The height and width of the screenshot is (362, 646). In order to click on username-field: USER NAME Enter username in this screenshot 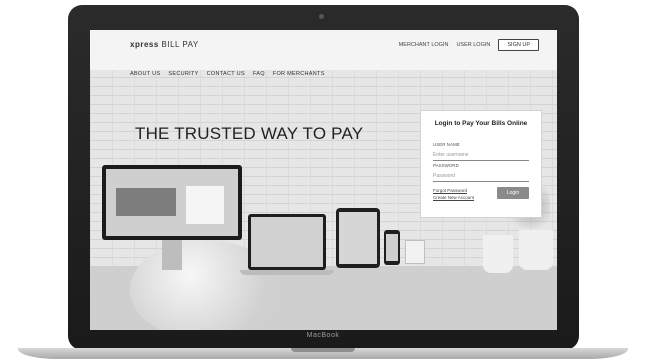, I will do `click(481, 151)`.